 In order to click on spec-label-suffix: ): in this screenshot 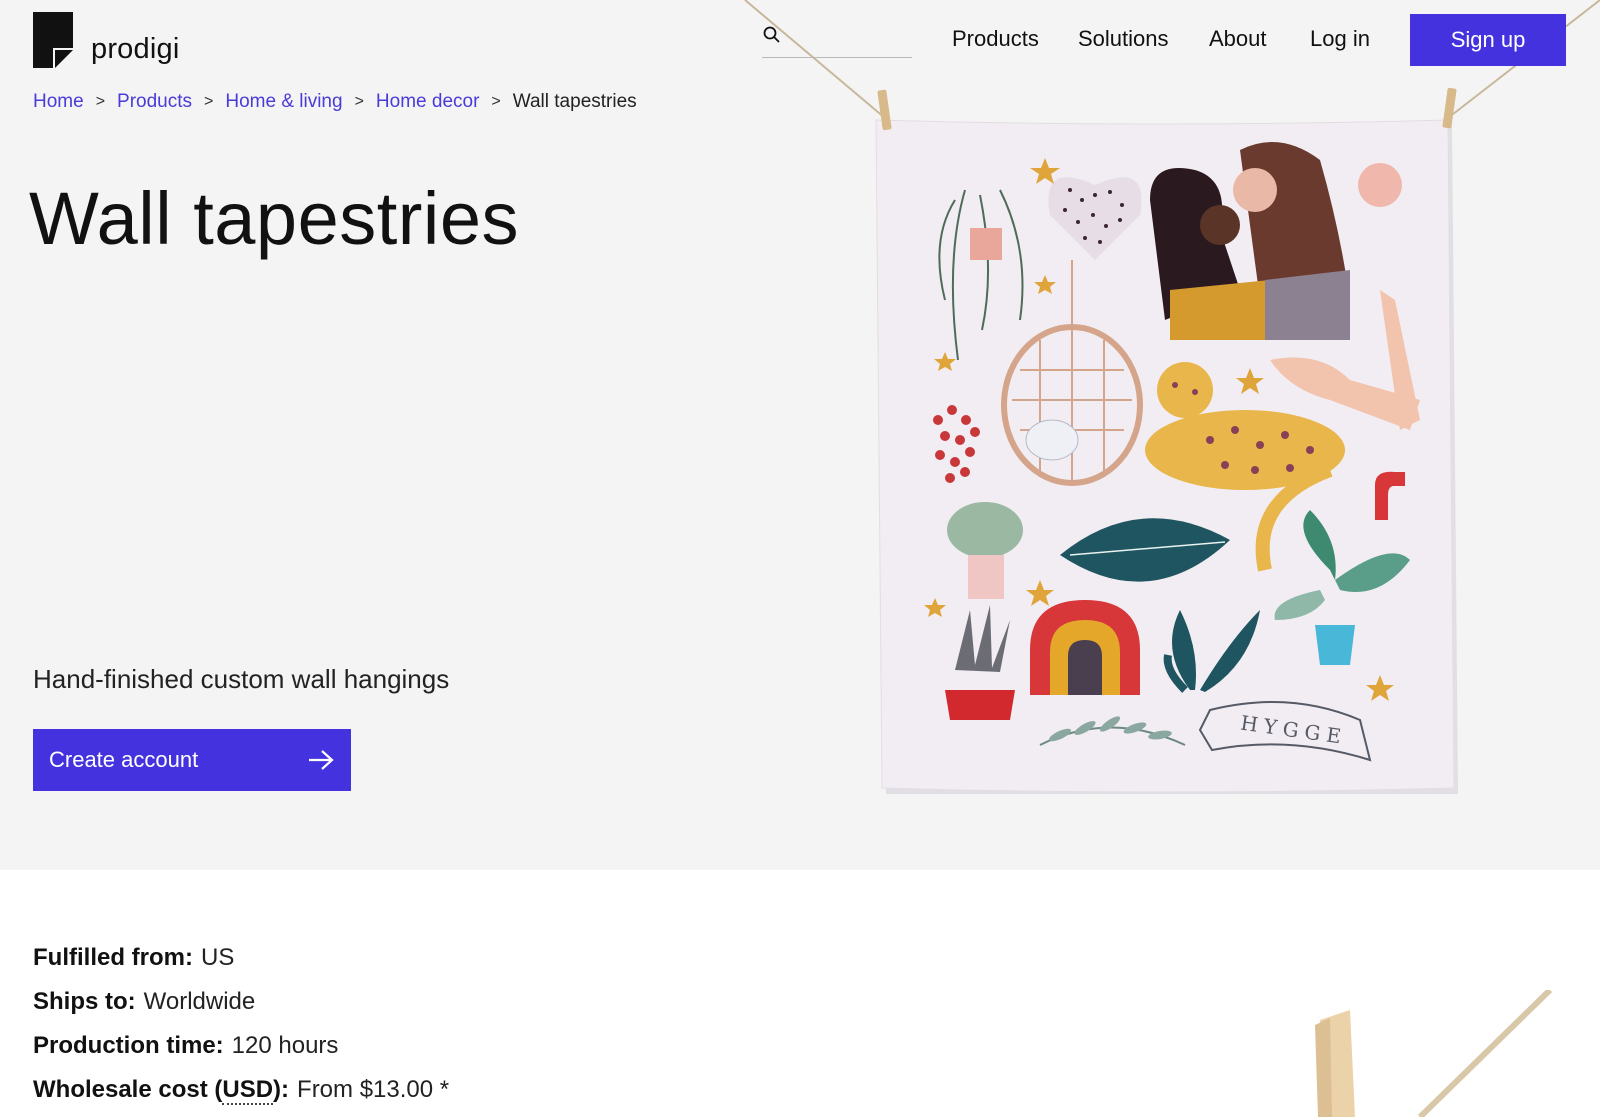, I will do `click(281, 1089)`.